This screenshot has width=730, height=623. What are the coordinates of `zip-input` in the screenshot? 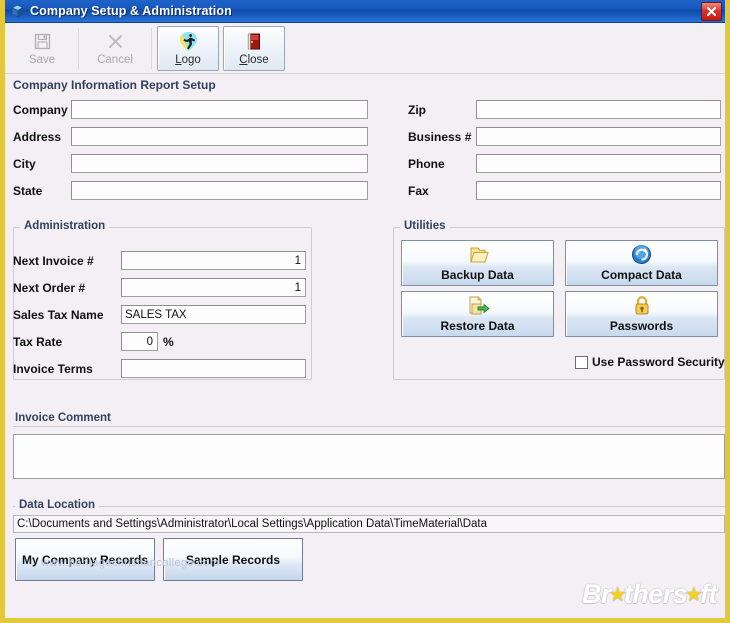 It's located at (598, 109).